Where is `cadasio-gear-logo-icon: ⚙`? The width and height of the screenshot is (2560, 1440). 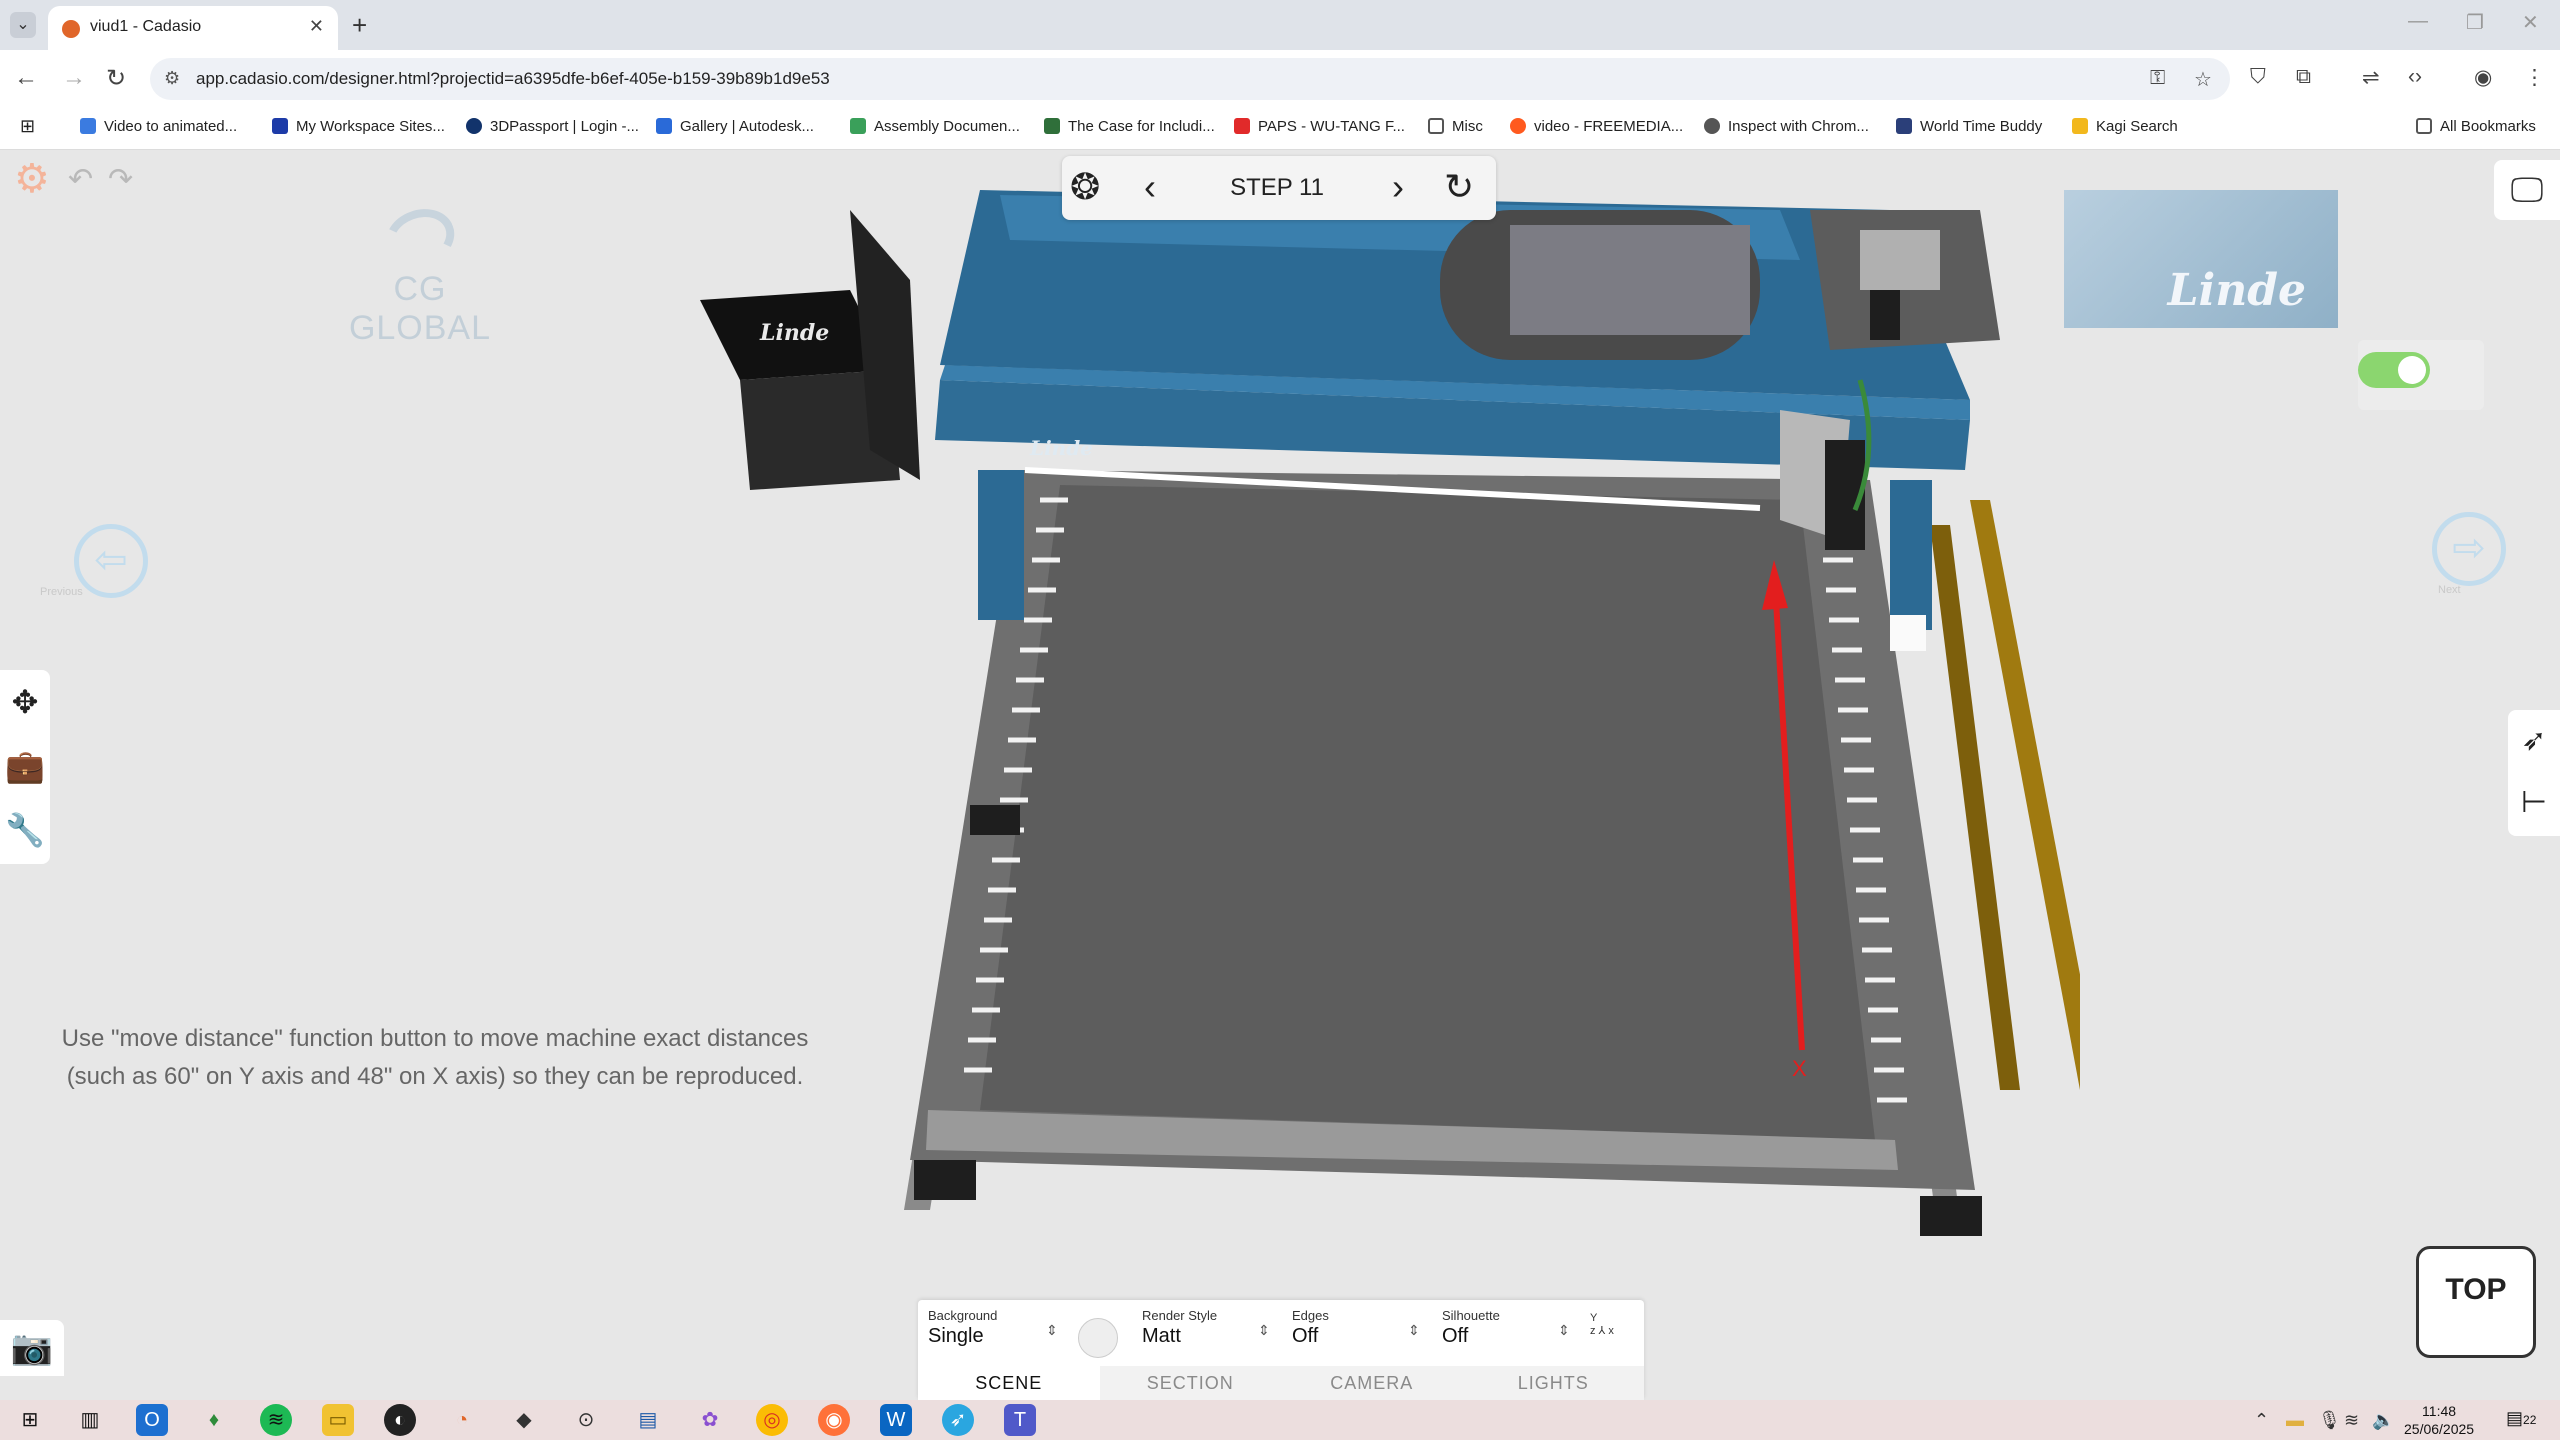
cadasio-gear-logo-icon: ⚙ is located at coordinates (32, 179).